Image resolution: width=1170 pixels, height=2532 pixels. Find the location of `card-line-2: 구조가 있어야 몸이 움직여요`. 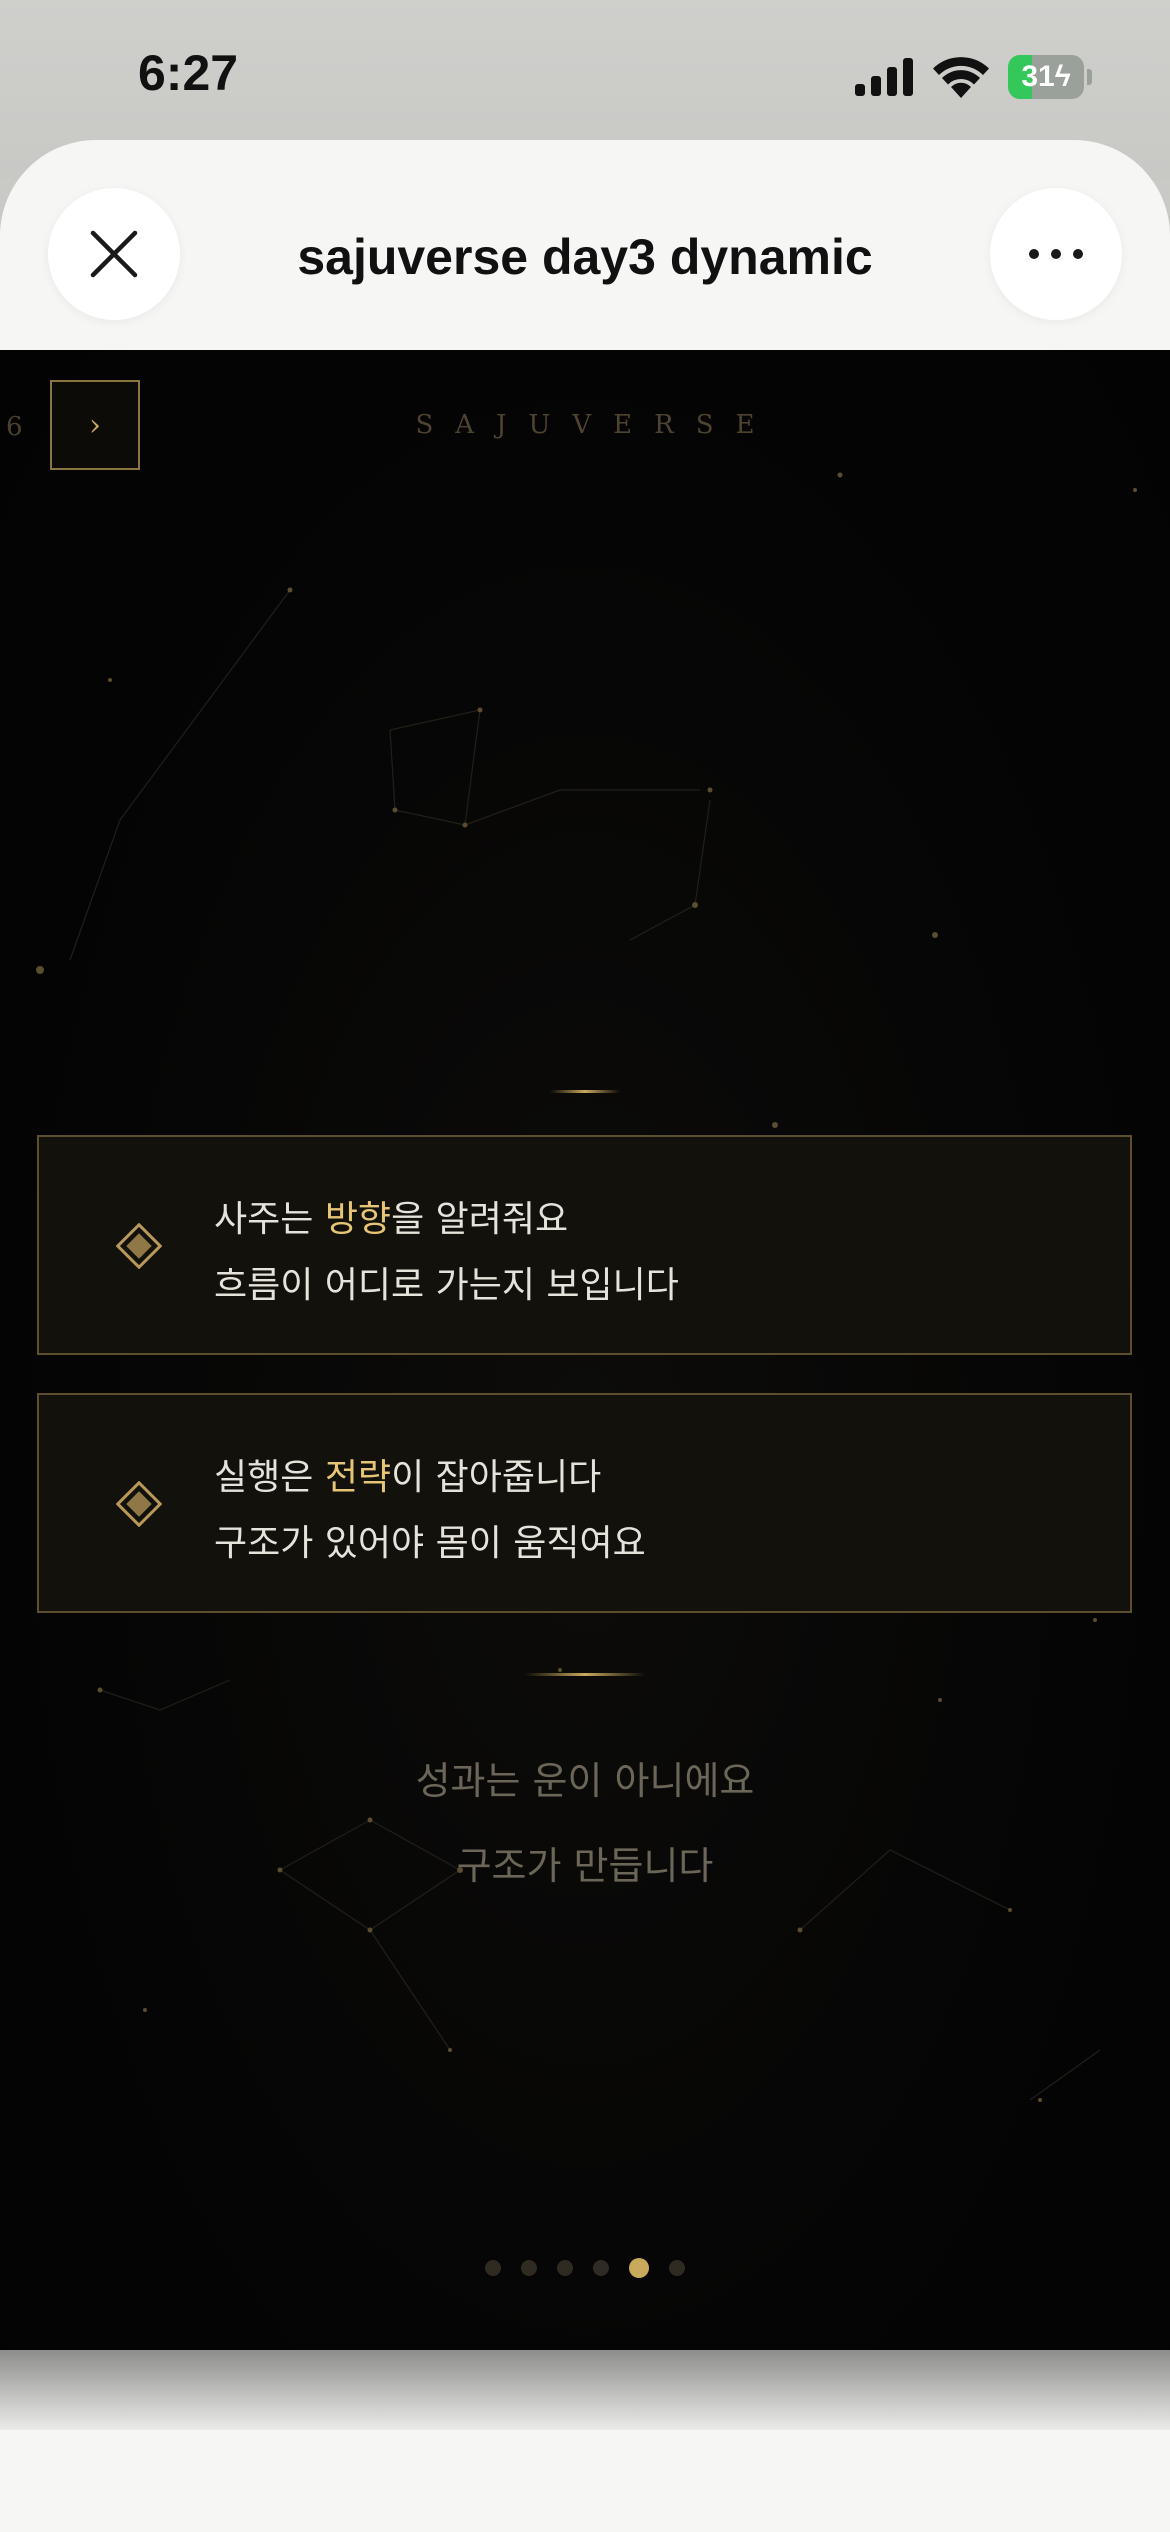

card-line-2: 구조가 있어야 몸이 움직여요 is located at coordinates (430, 1543).